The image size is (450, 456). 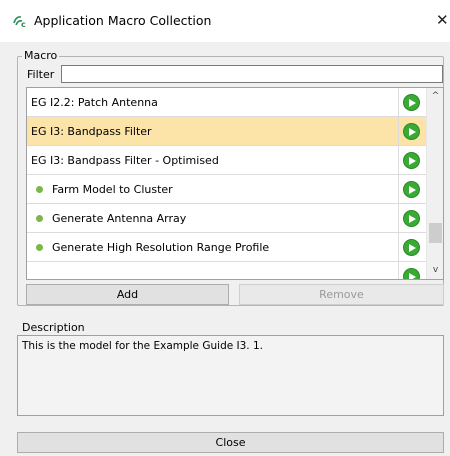 What do you see at coordinates (123, 20) in the screenshot?
I see `window-title: Application Macro Collection` at bounding box center [123, 20].